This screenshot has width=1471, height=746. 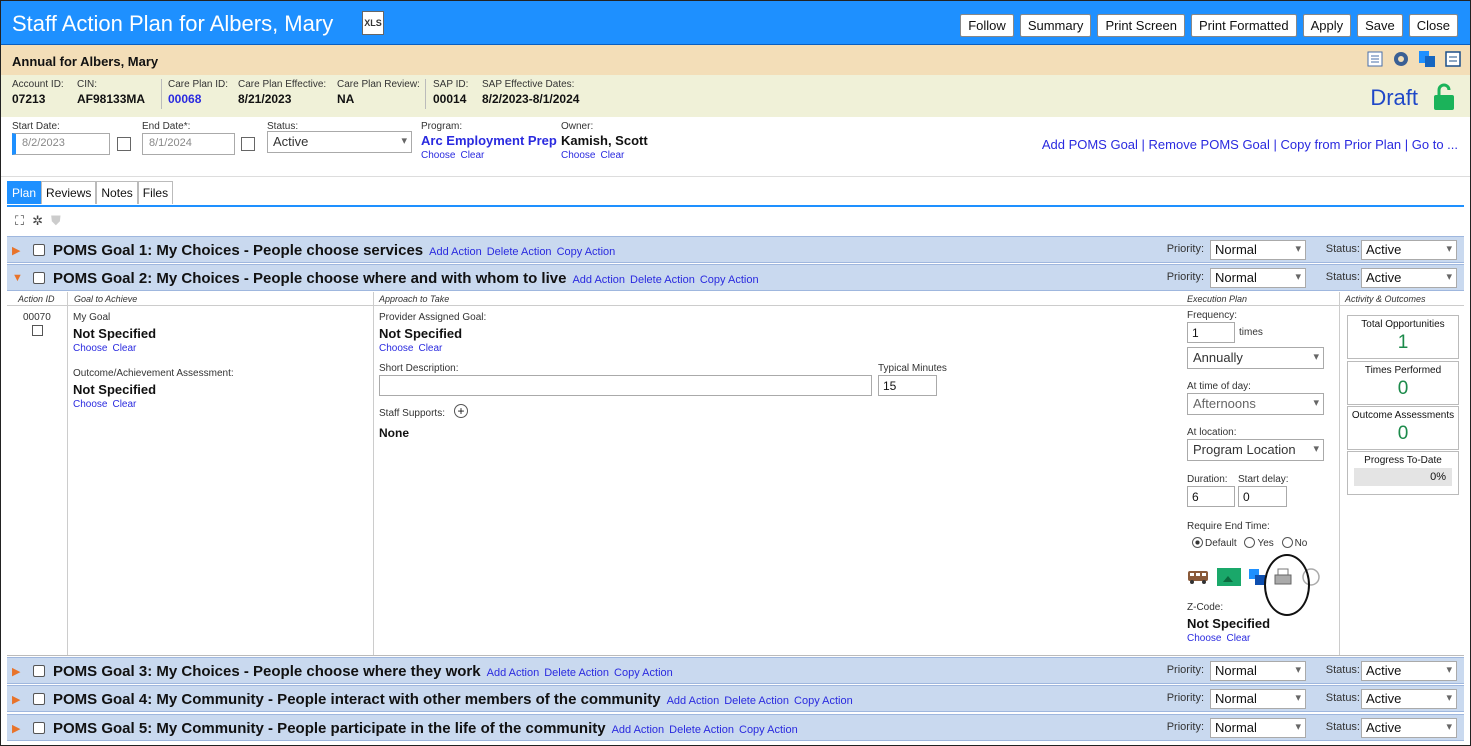 I want to click on tab-files: Files, so click(x=155, y=192).